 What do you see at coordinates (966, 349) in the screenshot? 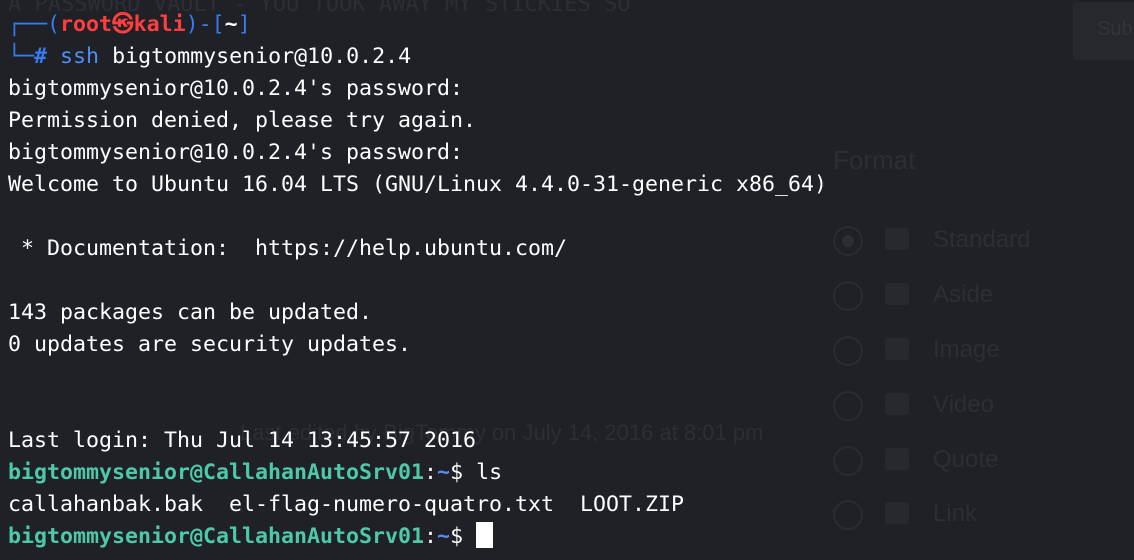
I see `background-format-label: Image` at bounding box center [966, 349].